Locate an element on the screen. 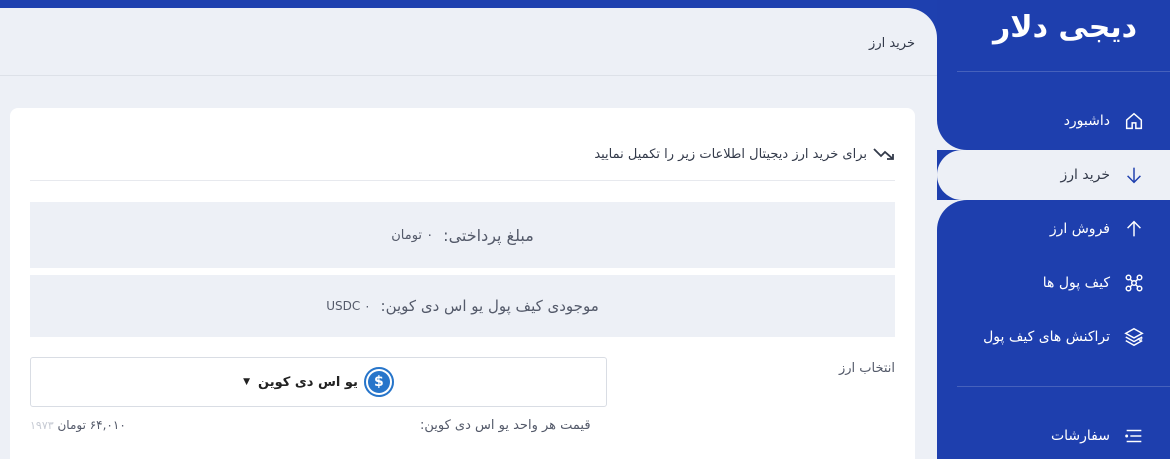 This screenshot has height=459, width=1170. wallet-balance-value: USDC ۰ is located at coordinates (348, 306).